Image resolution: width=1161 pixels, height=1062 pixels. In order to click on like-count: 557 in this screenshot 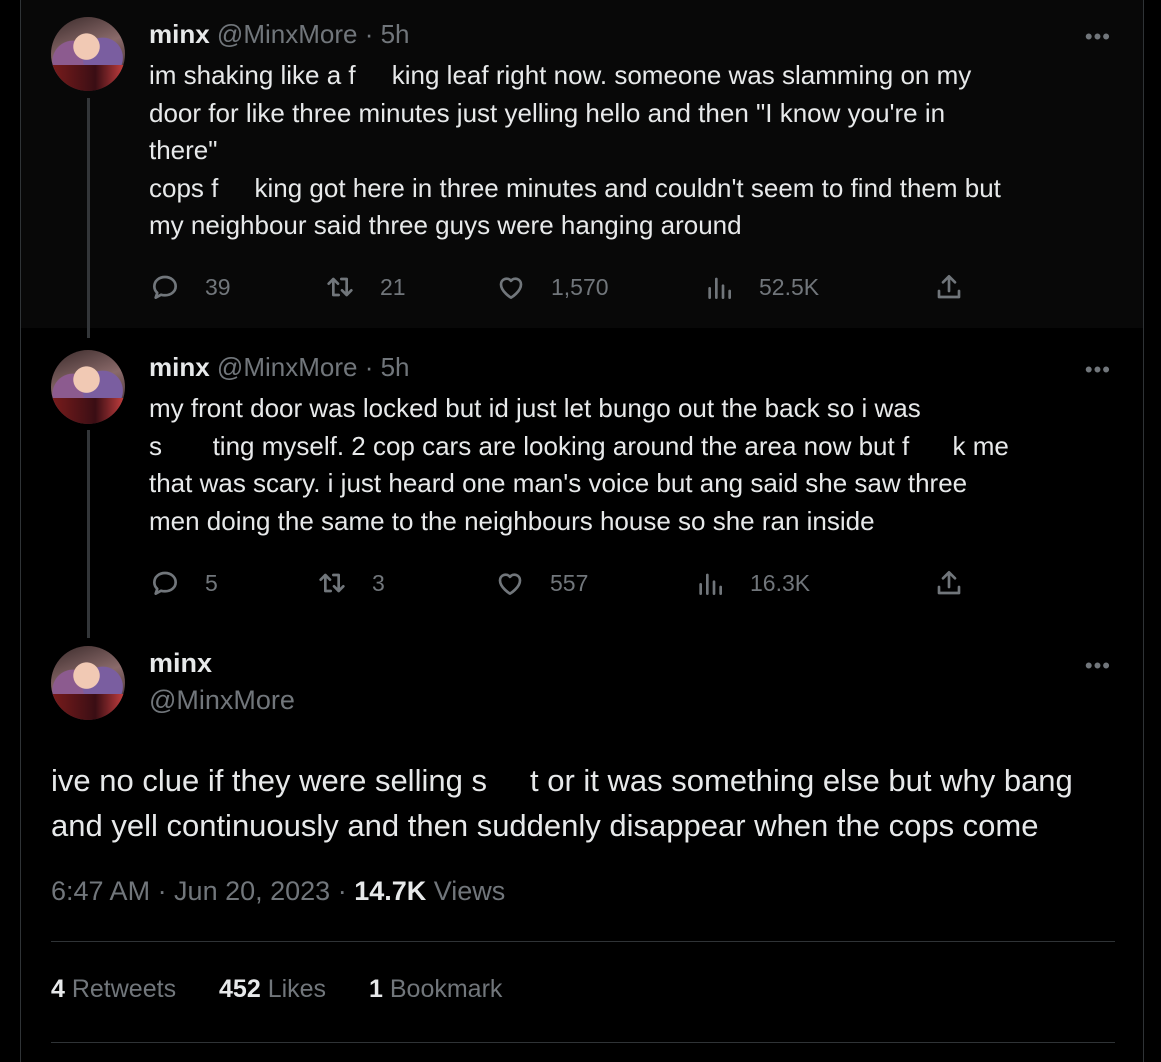, I will do `click(569, 582)`.